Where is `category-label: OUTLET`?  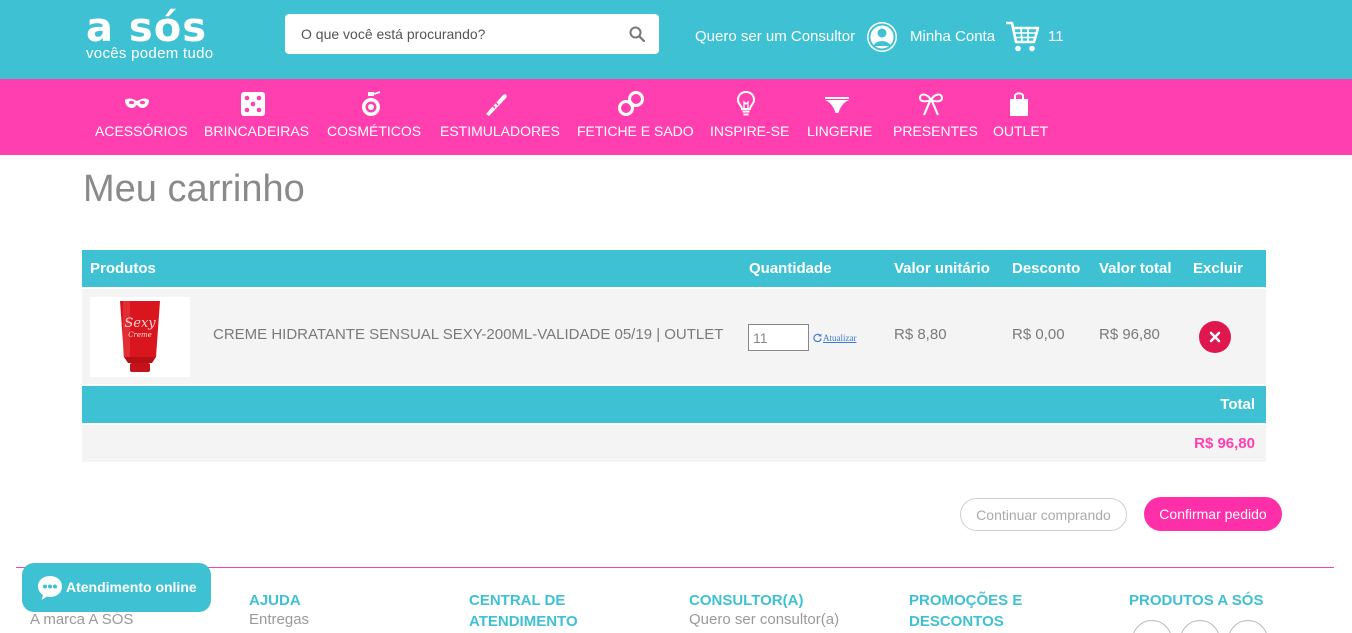 category-label: OUTLET is located at coordinates (1021, 131).